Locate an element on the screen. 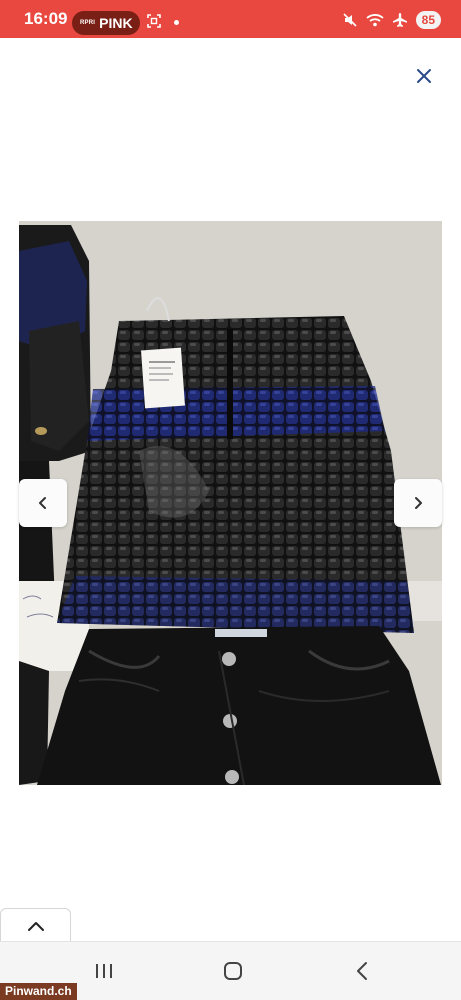 The width and height of the screenshot is (461, 1000). carrier-pill-small: RPRI is located at coordinates (88, 23).